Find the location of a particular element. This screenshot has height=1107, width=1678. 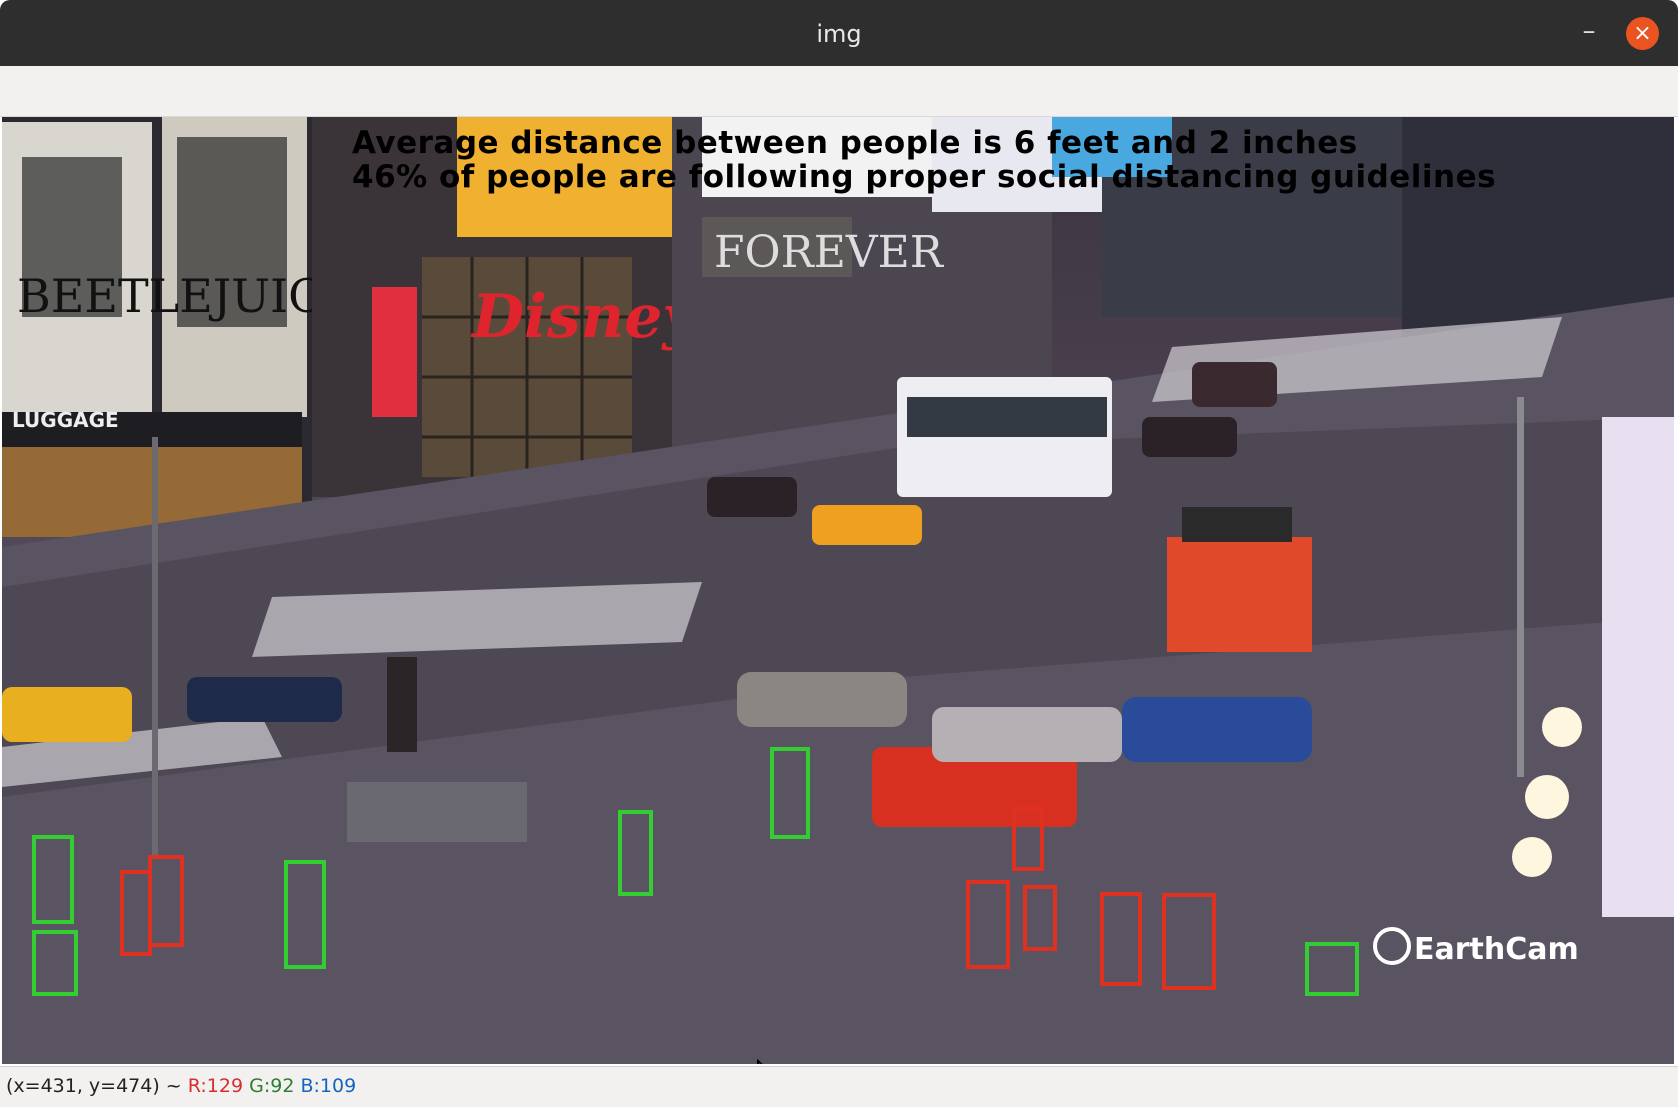

toolbar is located at coordinates (839, 91).